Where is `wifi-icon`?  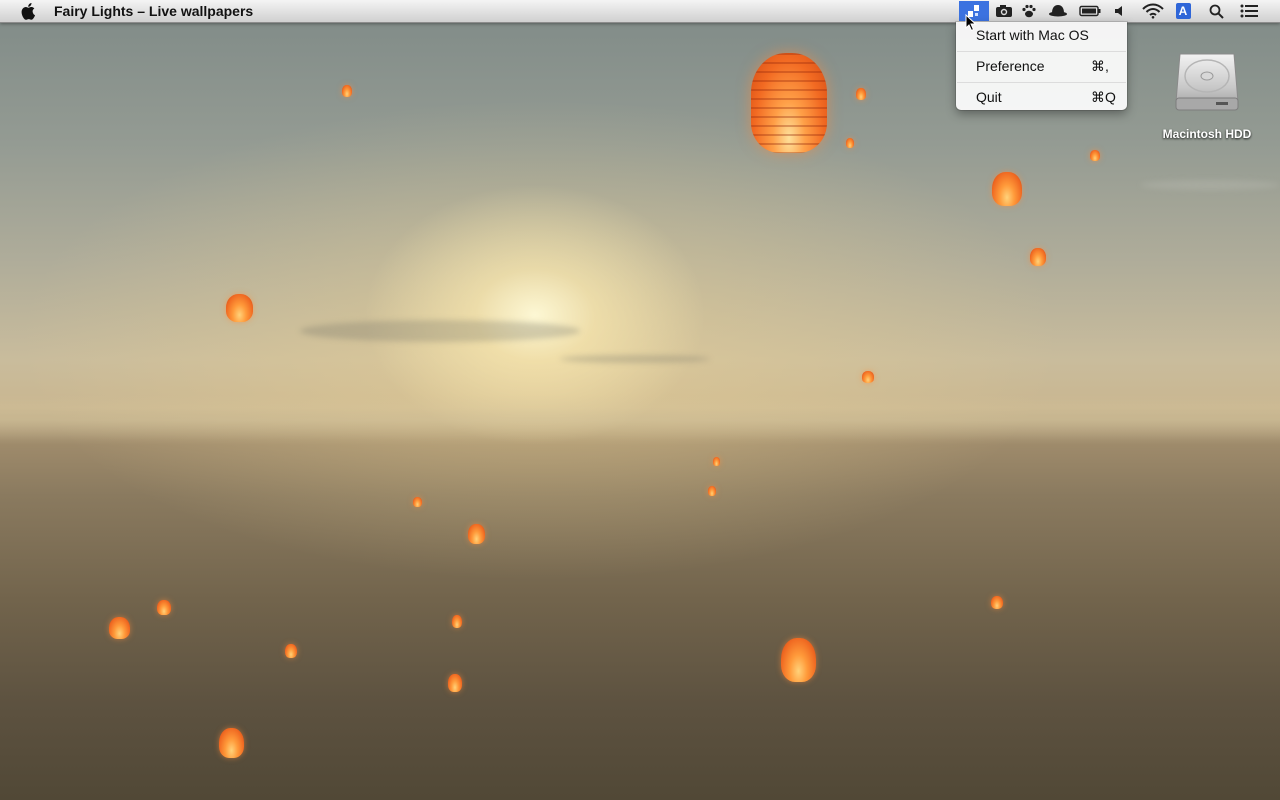 wifi-icon is located at coordinates (1153, 11).